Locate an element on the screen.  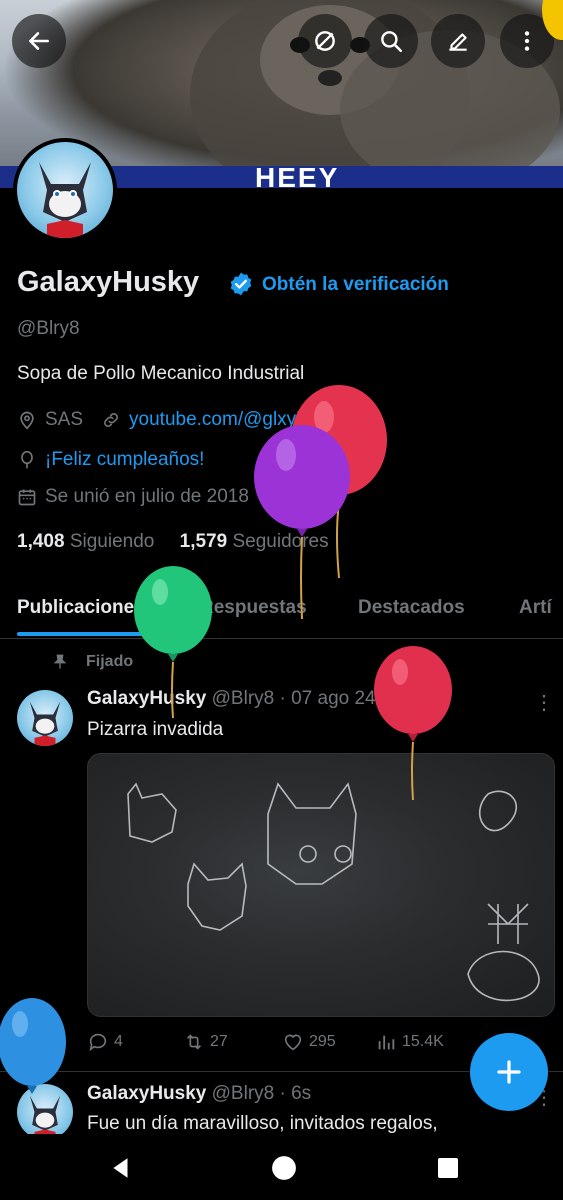
repost-button: 27 is located at coordinates (205, 1042).